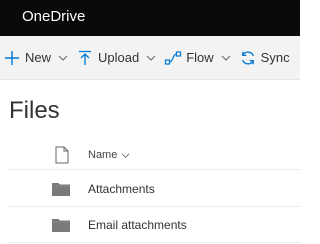 The image size is (320, 244). What do you see at coordinates (12, 57) in the screenshot?
I see `plus-icon` at bounding box center [12, 57].